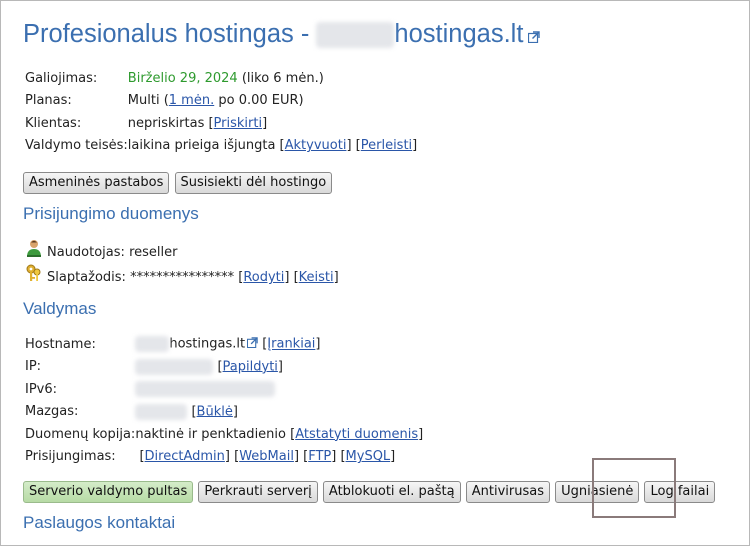 This screenshot has height=546, width=750. Describe the element at coordinates (191, 100) in the screenshot. I see `plan-period-link: 1 mėn.` at that location.